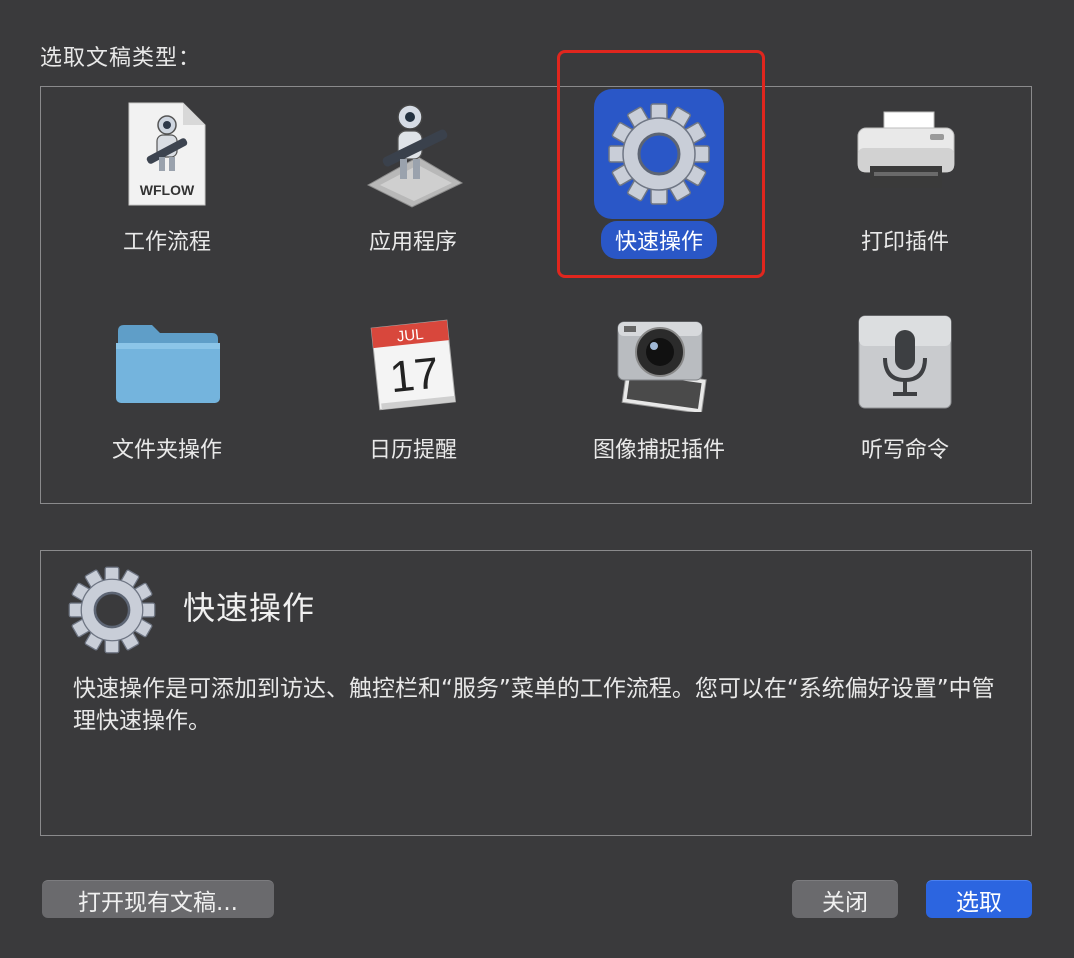 Image resolution: width=1074 pixels, height=958 pixels. What do you see at coordinates (904, 450) in the screenshot?
I see `type-label: 听写命令` at bounding box center [904, 450].